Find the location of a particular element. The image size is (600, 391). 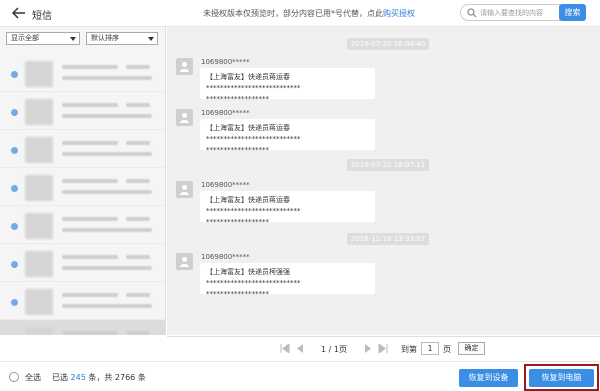

restore-to-pc-button: 恢复到电脑 is located at coordinates (561, 378).